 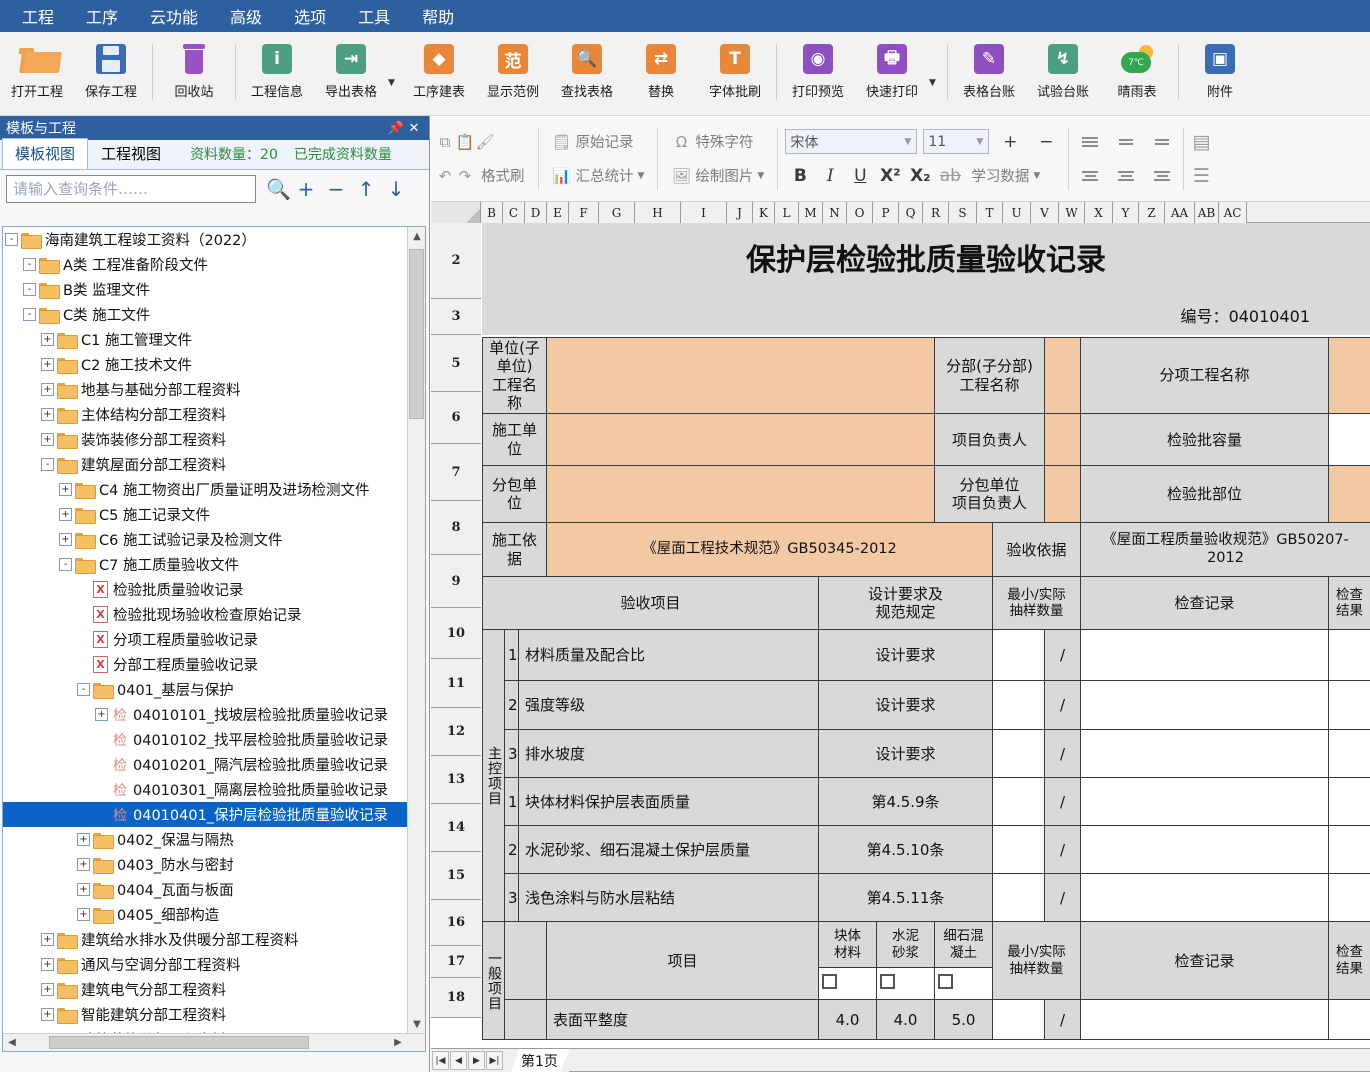 What do you see at coordinates (735, 74) in the screenshot?
I see `font-brush-button: T 字体批刷` at bounding box center [735, 74].